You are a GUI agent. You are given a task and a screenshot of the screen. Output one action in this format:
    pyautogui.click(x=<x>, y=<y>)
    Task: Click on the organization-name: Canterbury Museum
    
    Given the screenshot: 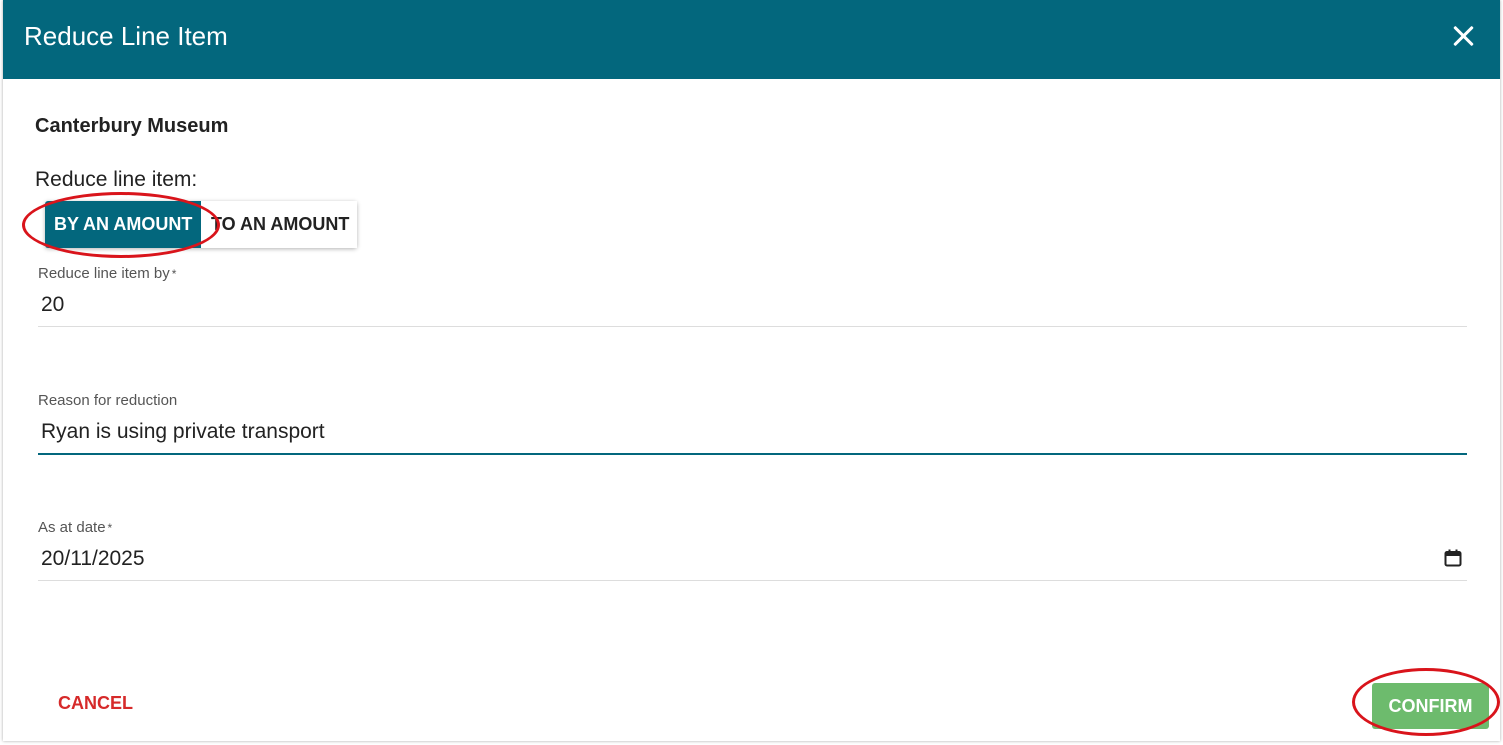 What is the action you would take?
    pyautogui.click(x=132, y=126)
    